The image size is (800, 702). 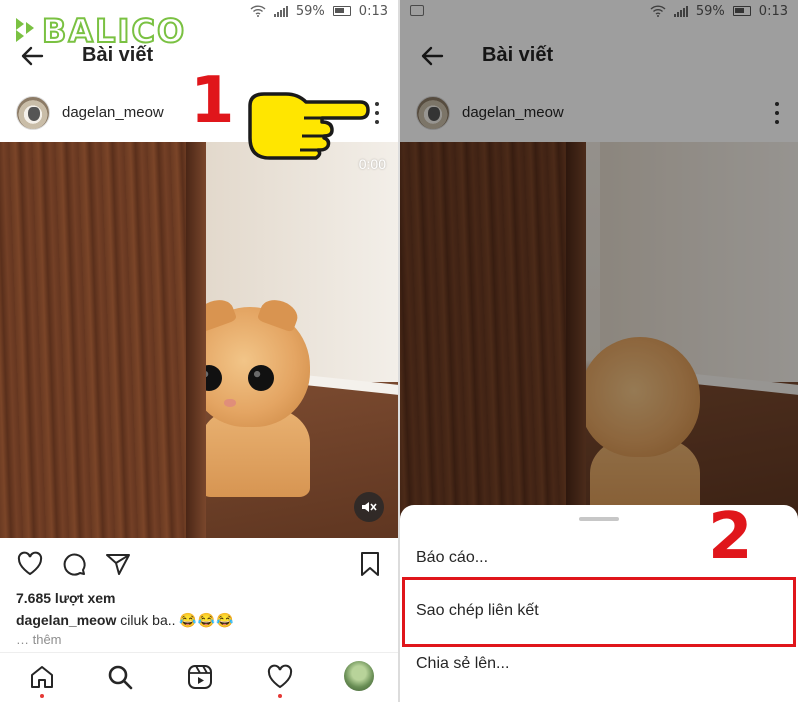 What do you see at coordinates (207, 620) in the screenshot?
I see `caption-emoji: 😂😂😂` at bounding box center [207, 620].